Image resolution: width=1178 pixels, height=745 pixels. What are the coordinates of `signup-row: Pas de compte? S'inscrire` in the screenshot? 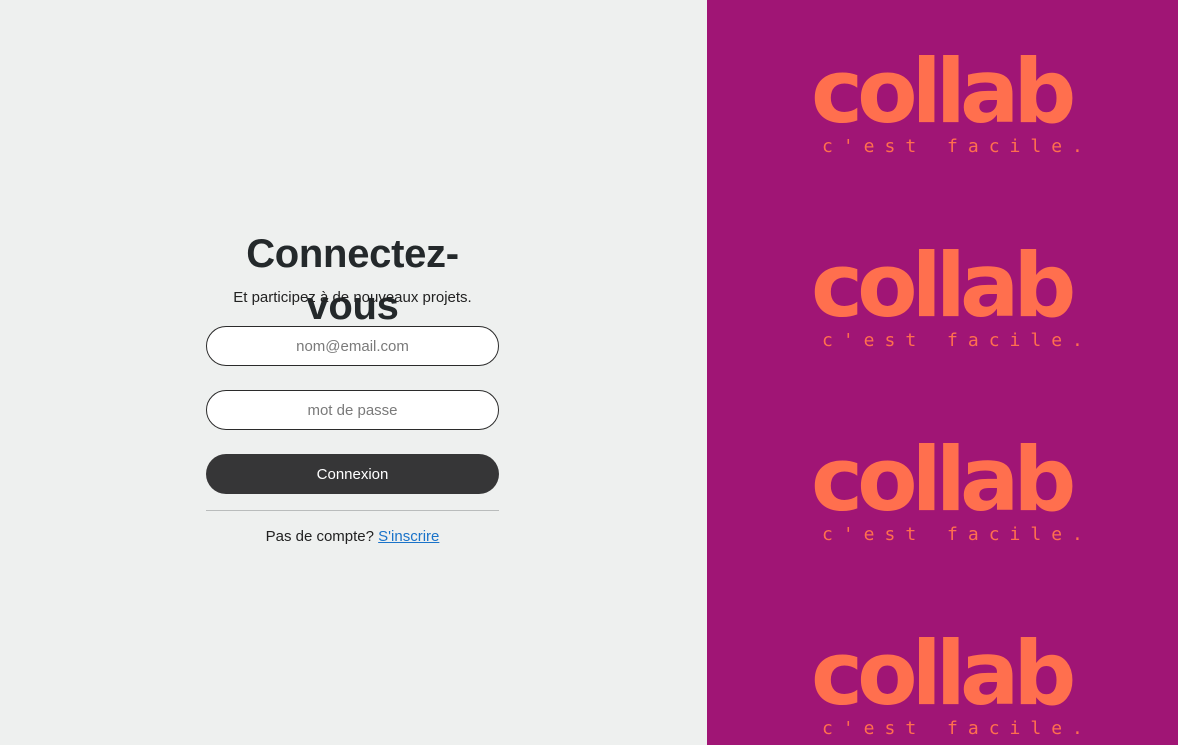 It's located at (352, 536).